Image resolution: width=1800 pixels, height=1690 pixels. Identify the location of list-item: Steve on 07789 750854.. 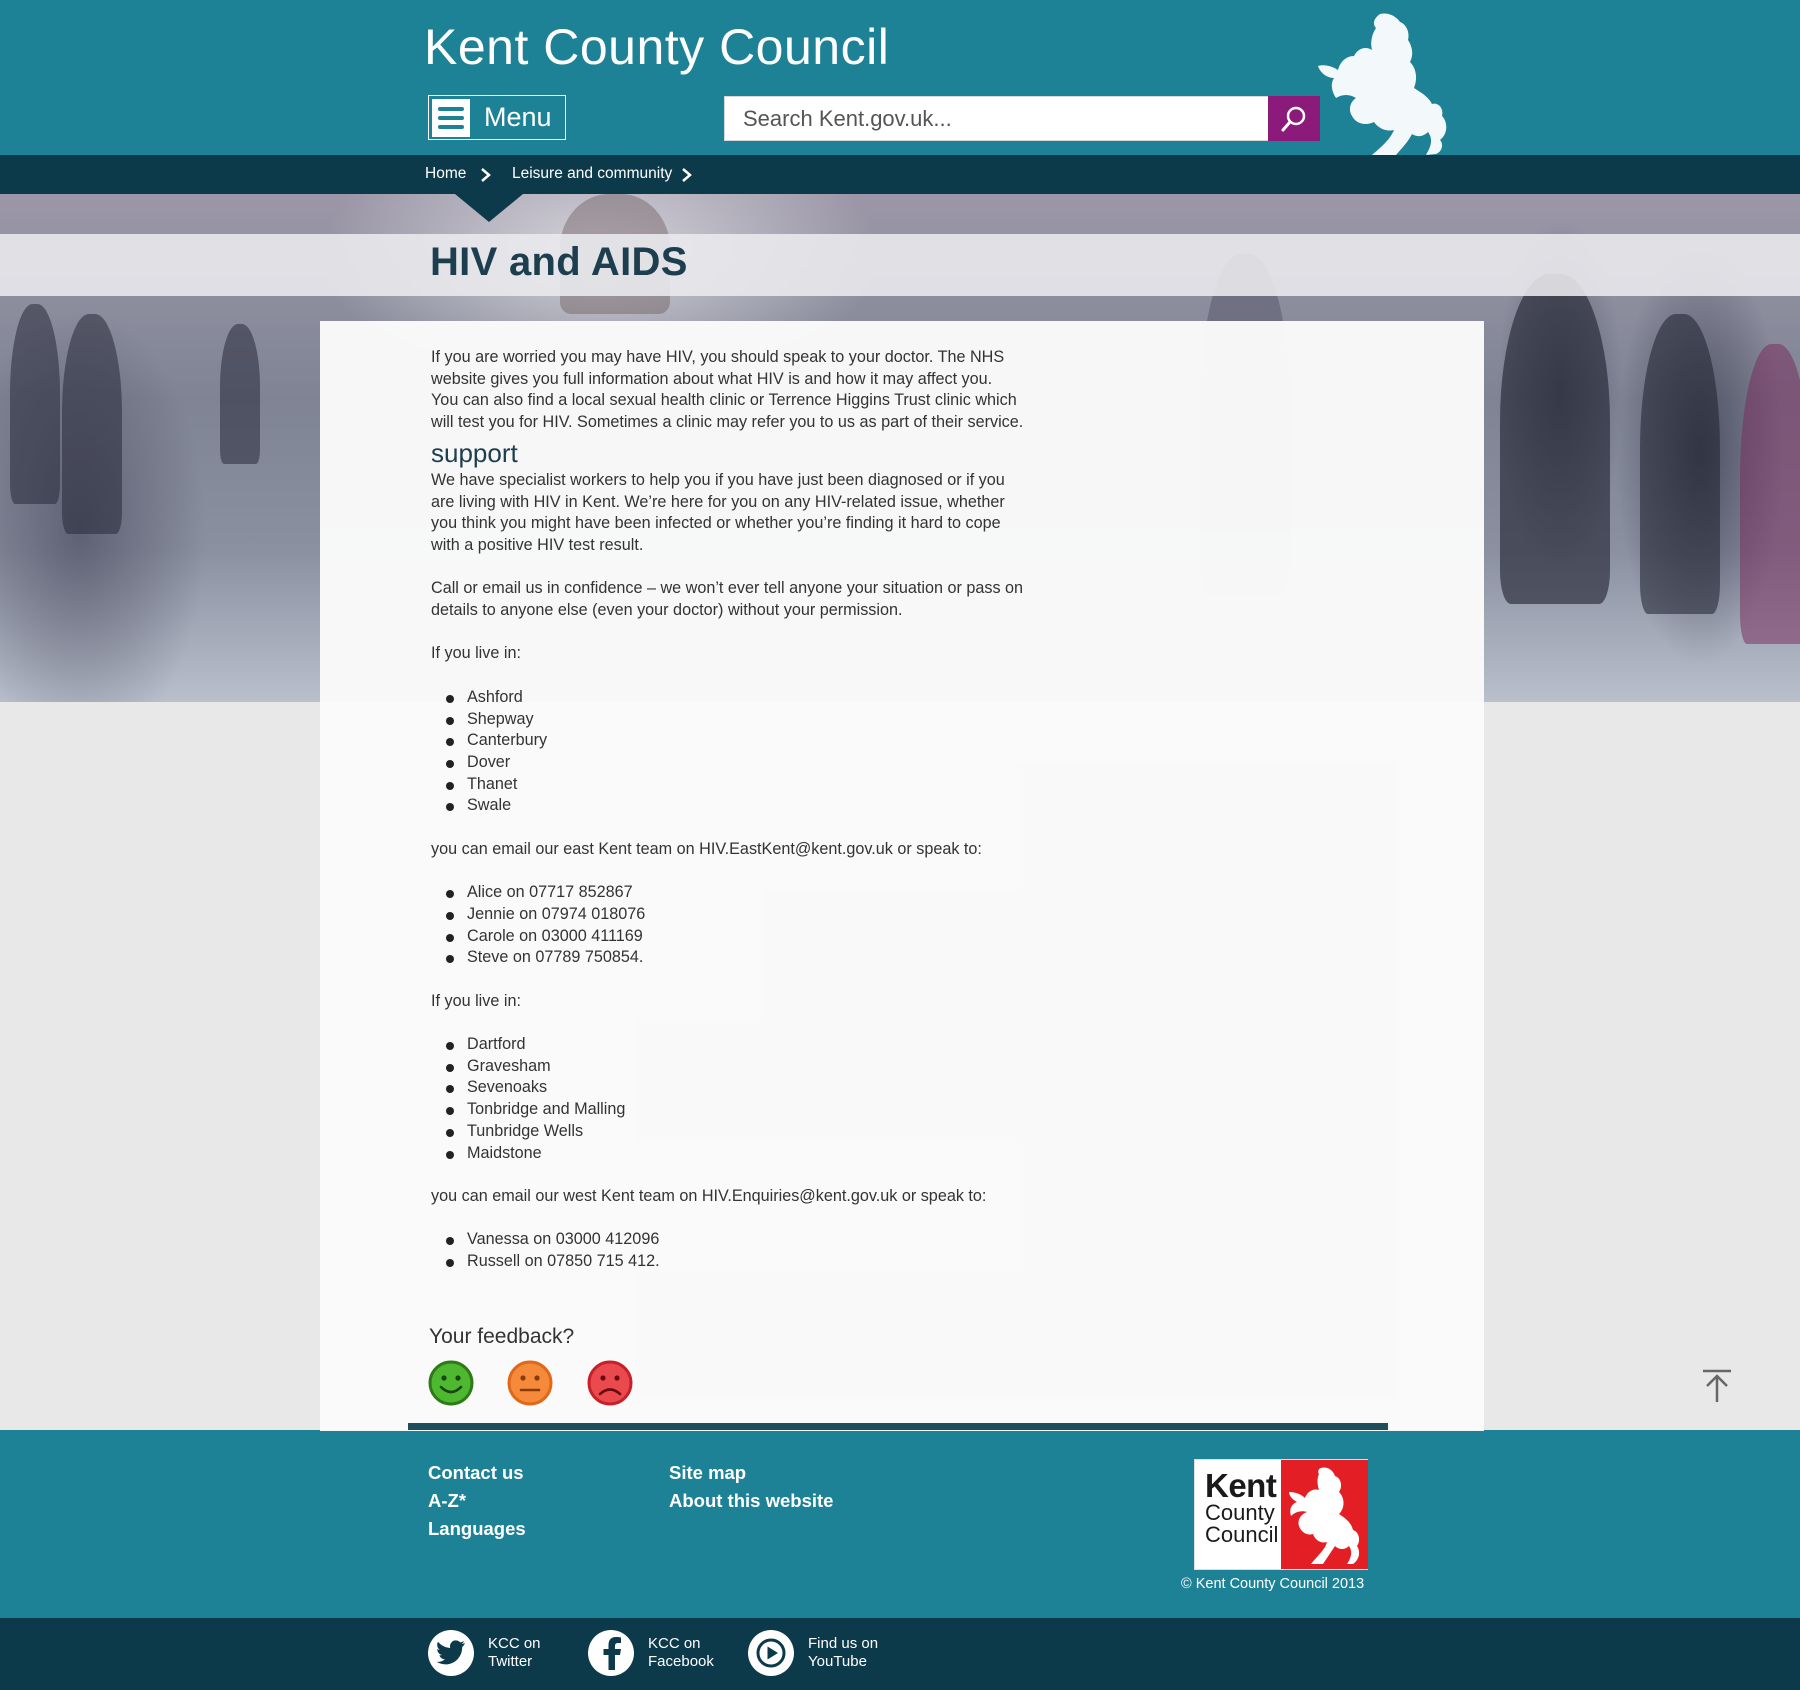
(741, 958).